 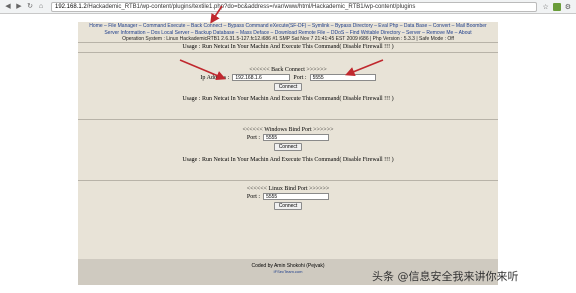 I want to click on arrow-to-ip-address, so click(x=202, y=69).